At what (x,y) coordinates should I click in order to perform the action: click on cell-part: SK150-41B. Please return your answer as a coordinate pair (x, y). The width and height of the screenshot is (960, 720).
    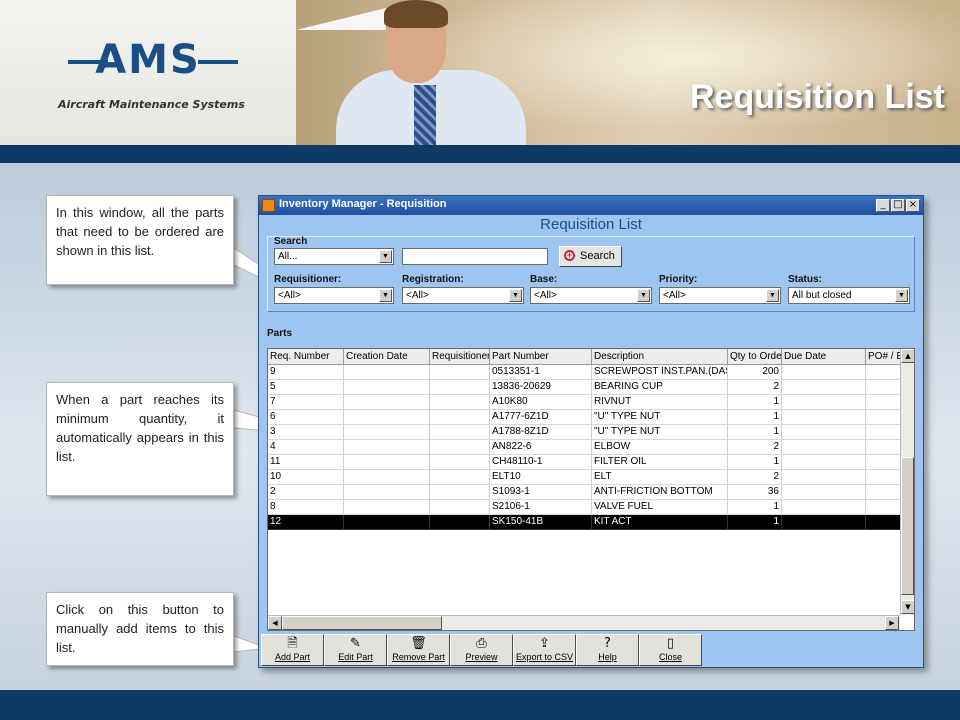
    Looking at the image, I should click on (541, 522).